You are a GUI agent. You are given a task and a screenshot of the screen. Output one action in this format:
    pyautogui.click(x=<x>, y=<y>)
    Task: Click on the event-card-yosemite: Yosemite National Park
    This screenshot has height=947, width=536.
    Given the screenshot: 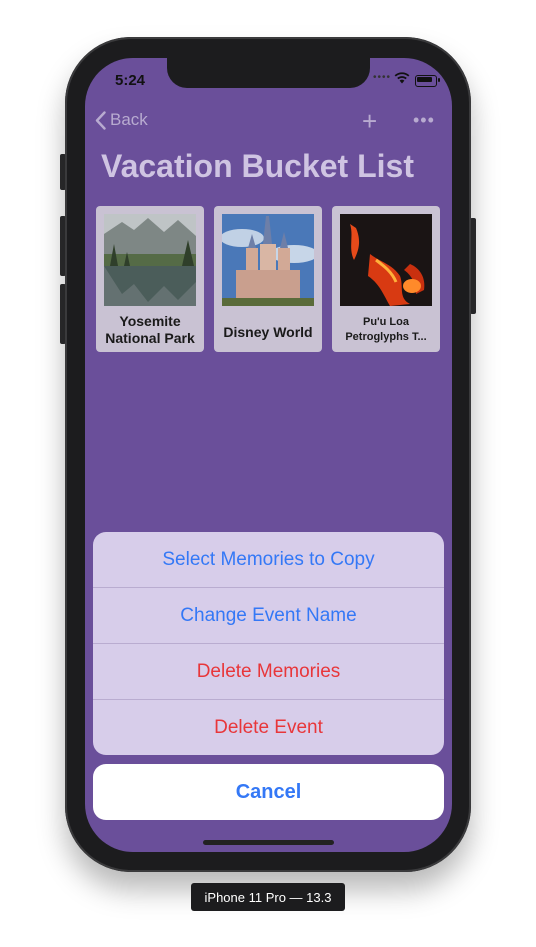 What is the action you would take?
    pyautogui.click(x=150, y=279)
    